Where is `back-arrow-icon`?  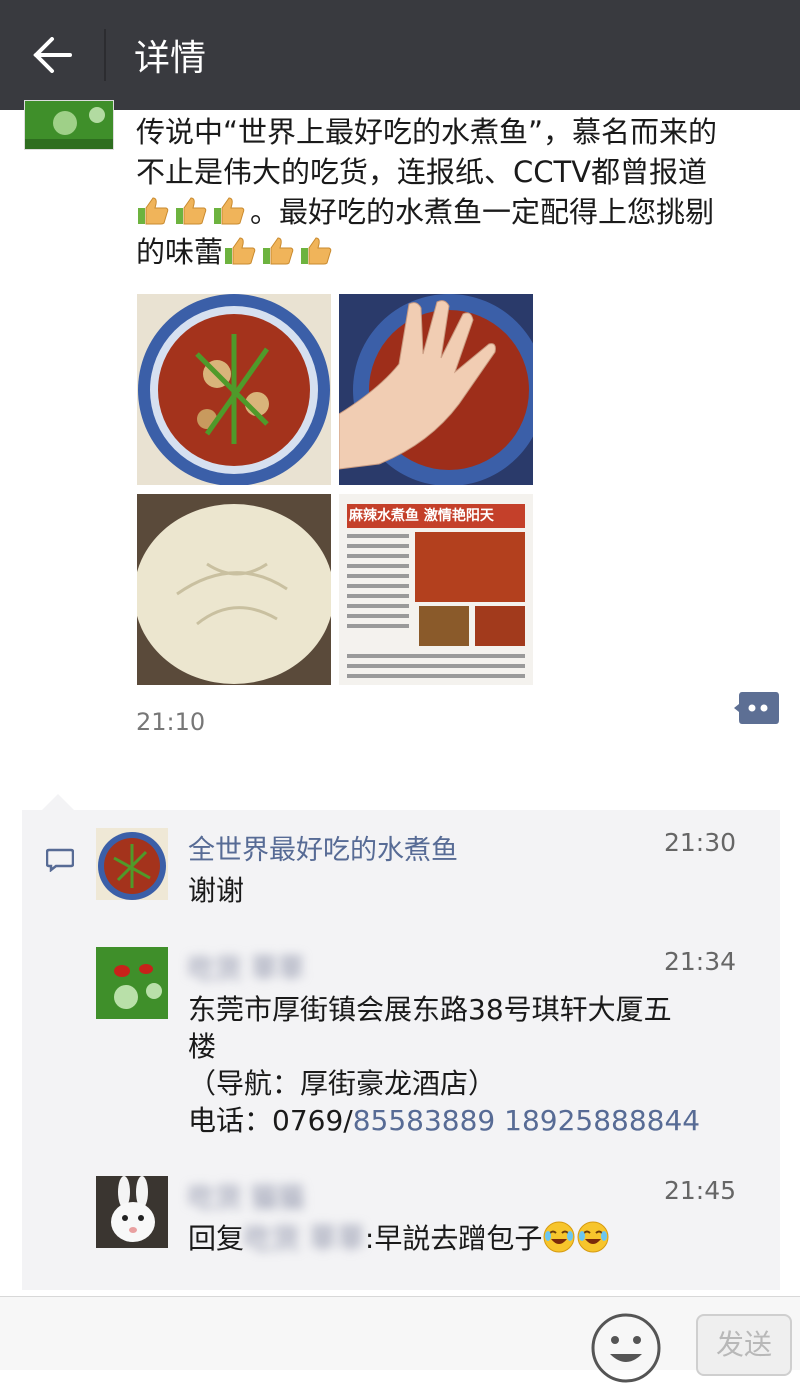
back-arrow-icon is located at coordinates (52, 55).